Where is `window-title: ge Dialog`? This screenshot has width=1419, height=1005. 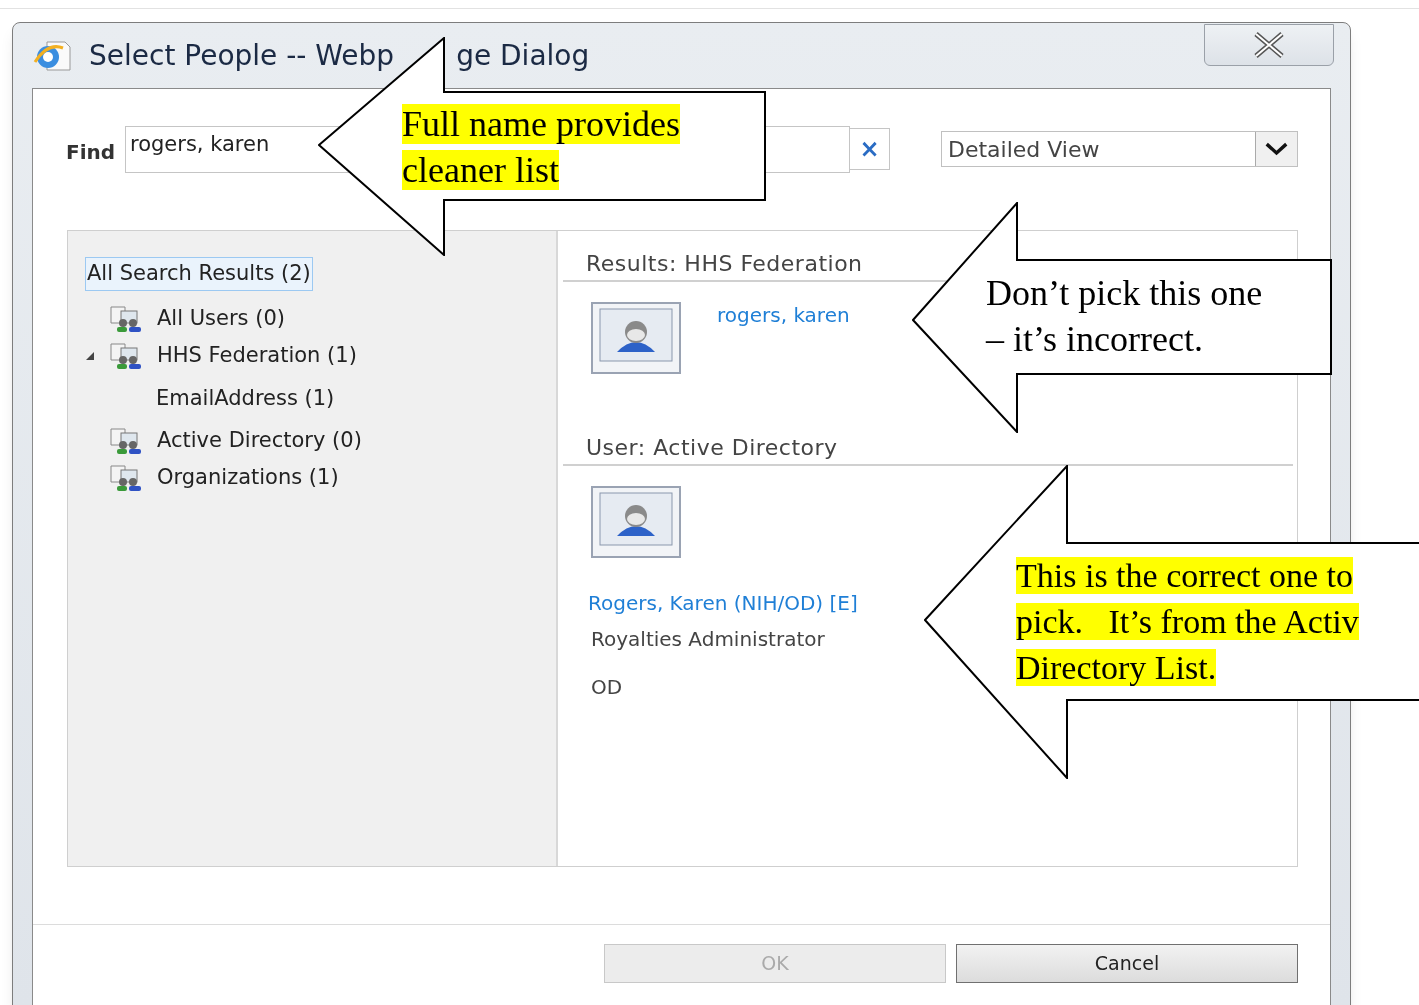
window-title: ge Dialog is located at coordinates (523, 55).